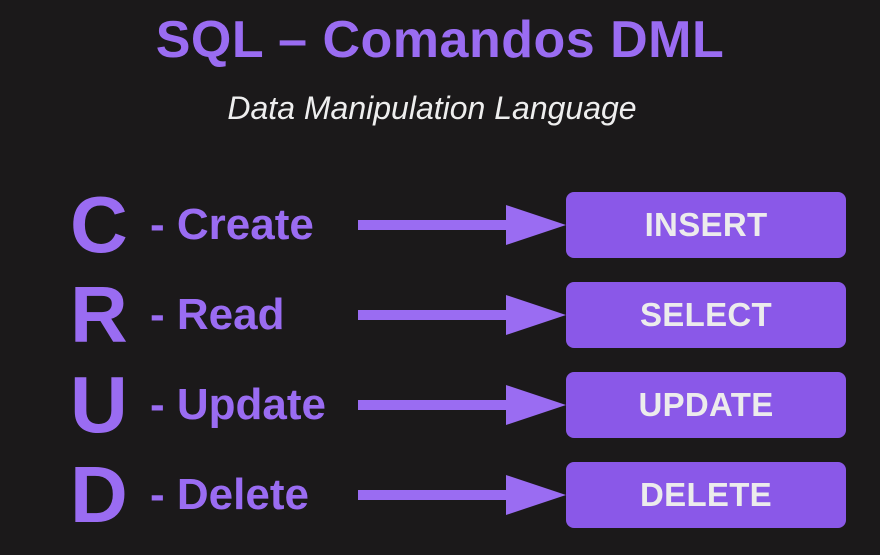 The image size is (880, 555). I want to click on crud-word: - Delete, so click(229, 494).